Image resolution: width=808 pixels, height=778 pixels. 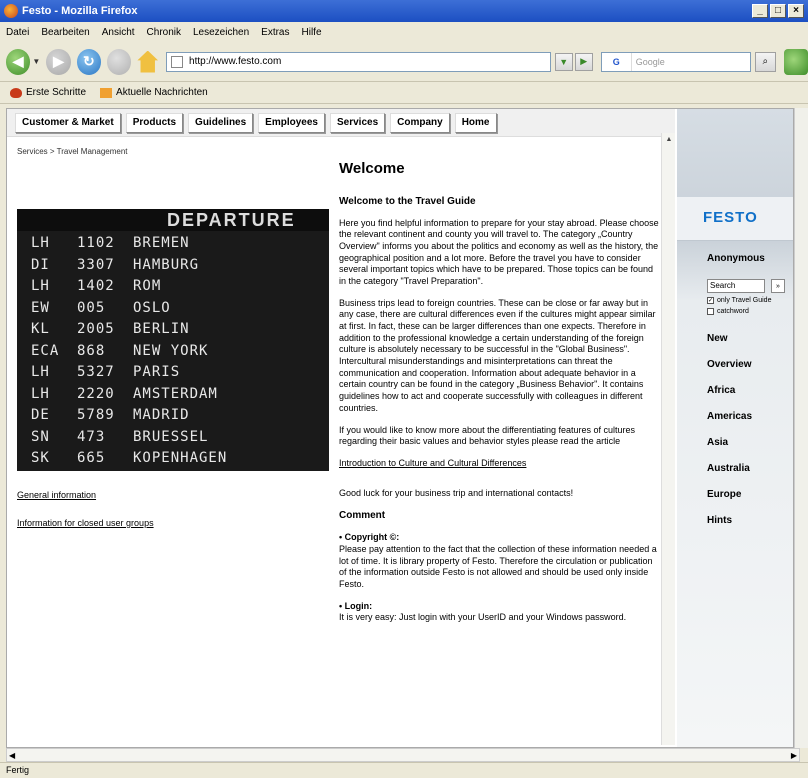 I want to click on flight-code: ECA, so click(x=45, y=350).